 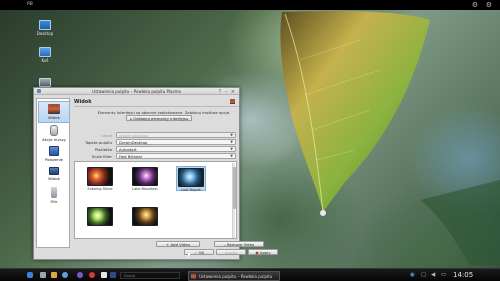 I want to click on cancel-label: Anuluj, so click(x=231, y=252).